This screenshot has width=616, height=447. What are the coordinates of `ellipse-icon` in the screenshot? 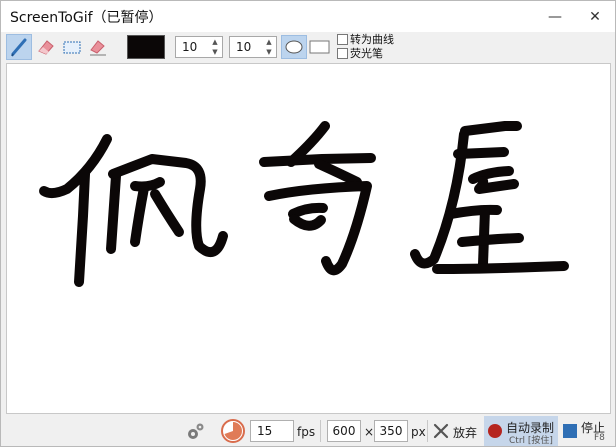 It's located at (294, 47).